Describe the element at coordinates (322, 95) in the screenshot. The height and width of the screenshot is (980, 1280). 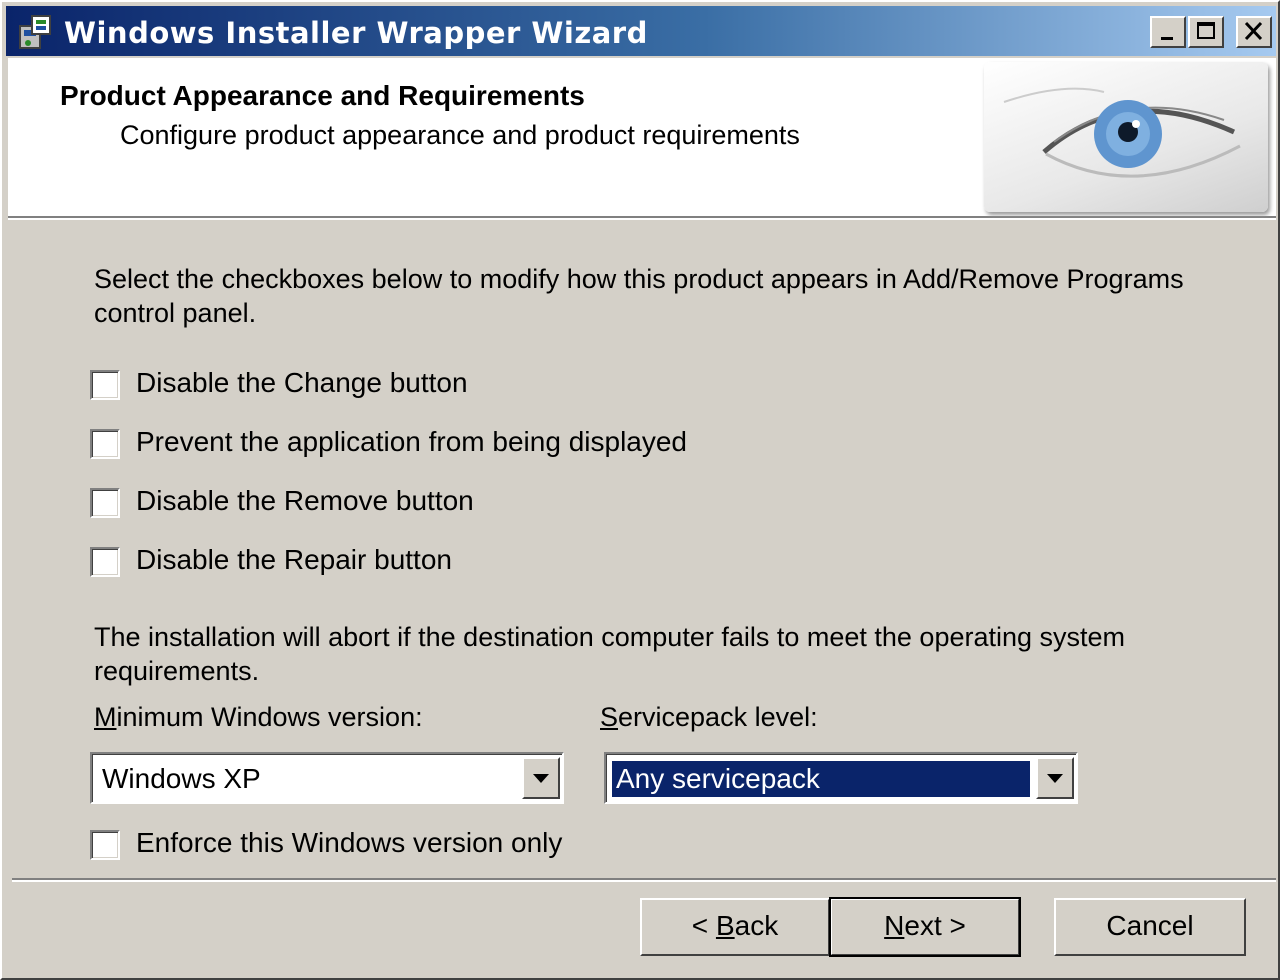
I see `page-title: Product Appearance and Requirements` at that location.